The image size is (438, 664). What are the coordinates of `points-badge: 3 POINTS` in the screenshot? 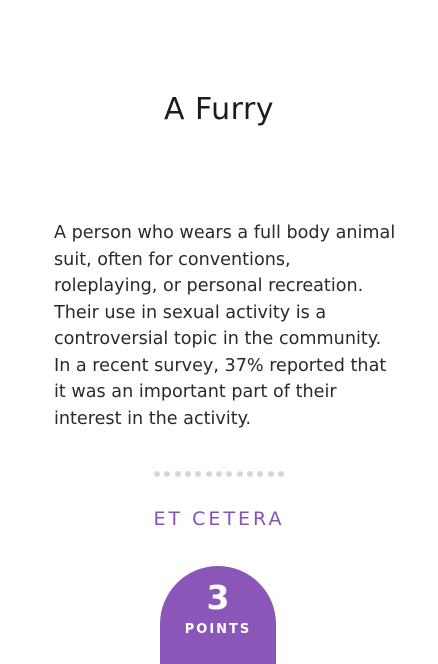 It's located at (218, 615).